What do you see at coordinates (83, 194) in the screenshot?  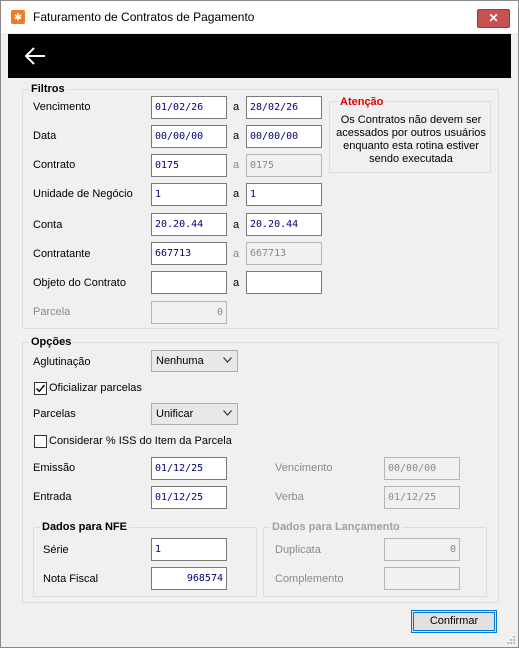 I see `unidade-label: Unidade de Negócio` at bounding box center [83, 194].